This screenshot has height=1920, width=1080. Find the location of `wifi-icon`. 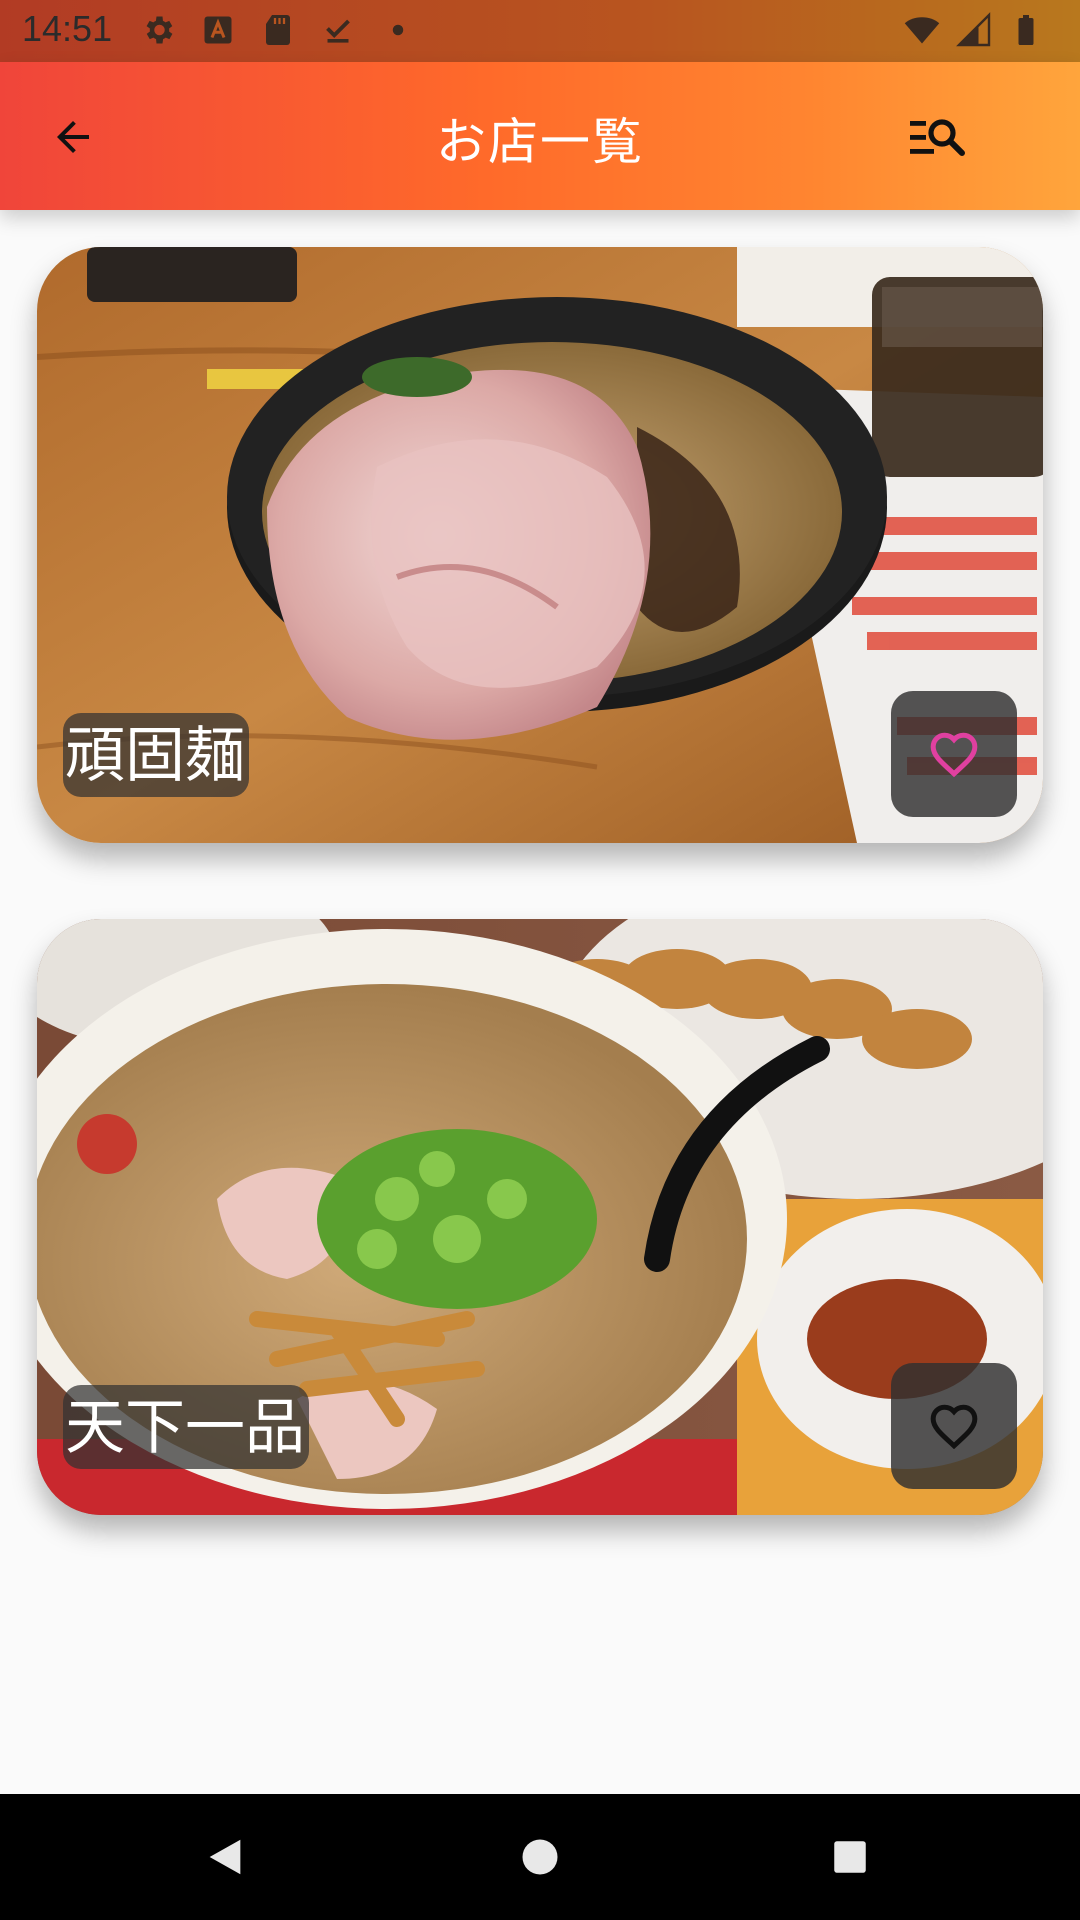

wifi-icon is located at coordinates (922, 30).